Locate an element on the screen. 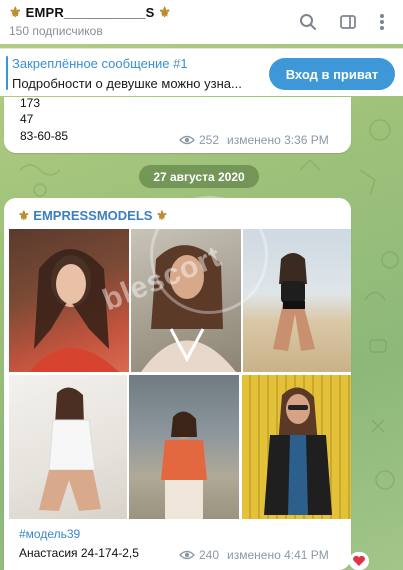 The height and width of the screenshot is (570, 403). heart-reaction-icon is located at coordinates (359, 561).